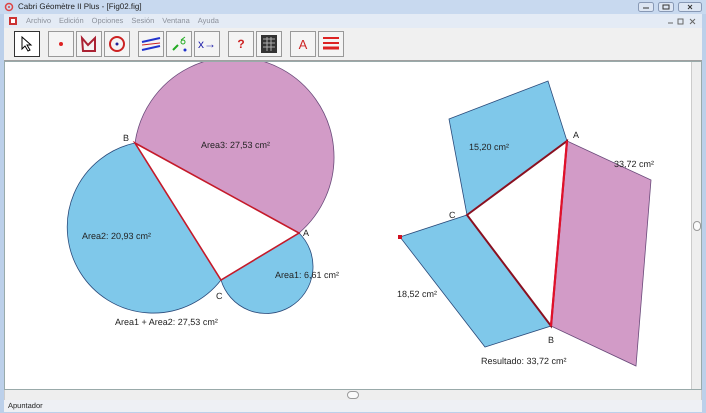  I want to click on vertical-scrollbar, so click(696, 225).